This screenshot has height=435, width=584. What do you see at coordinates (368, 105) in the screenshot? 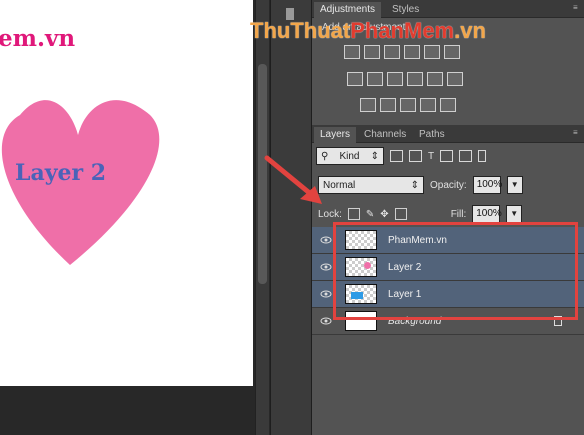
I see `invert-icon` at bounding box center [368, 105].